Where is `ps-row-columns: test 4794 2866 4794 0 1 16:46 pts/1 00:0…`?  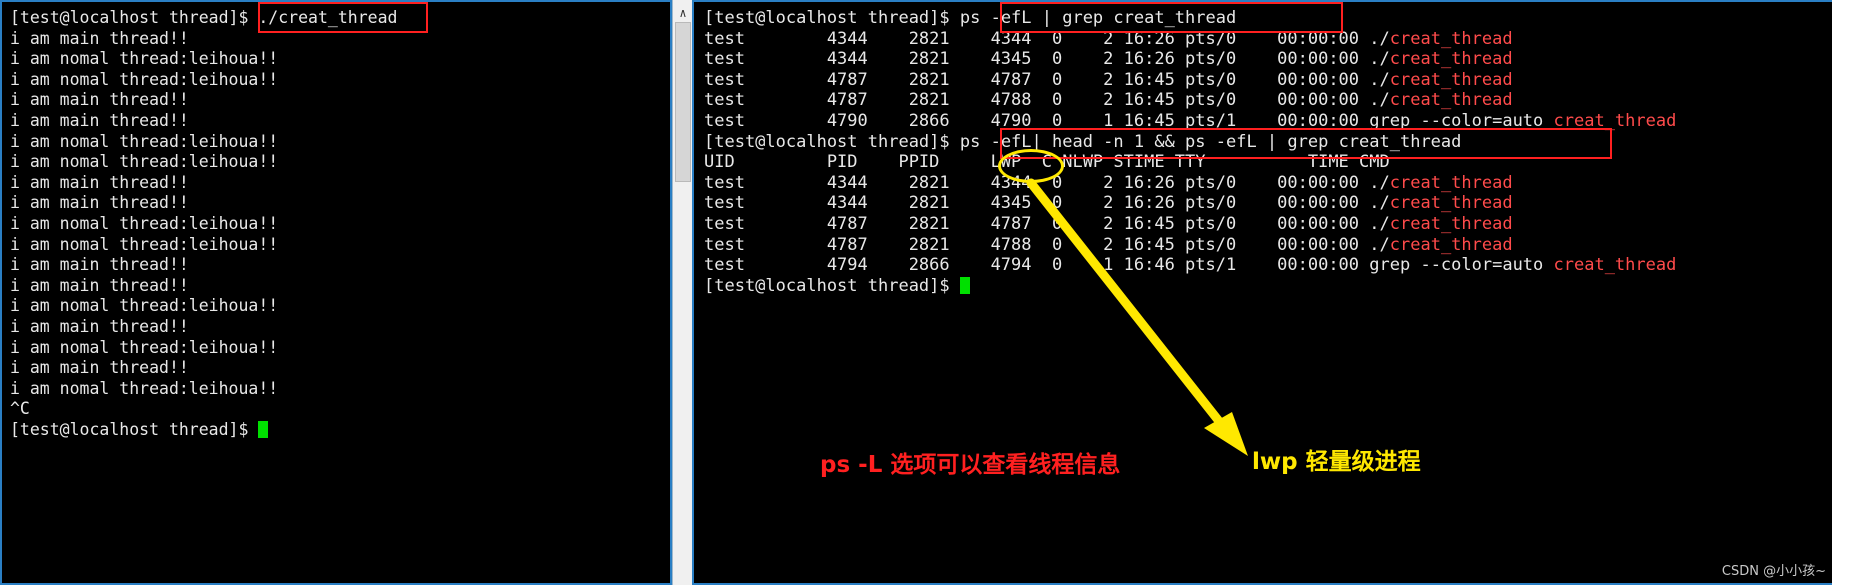 ps-row-columns: test 4794 2866 4794 0 1 16:46 pts/1 00:0… is located at coordinates (1037, 265).